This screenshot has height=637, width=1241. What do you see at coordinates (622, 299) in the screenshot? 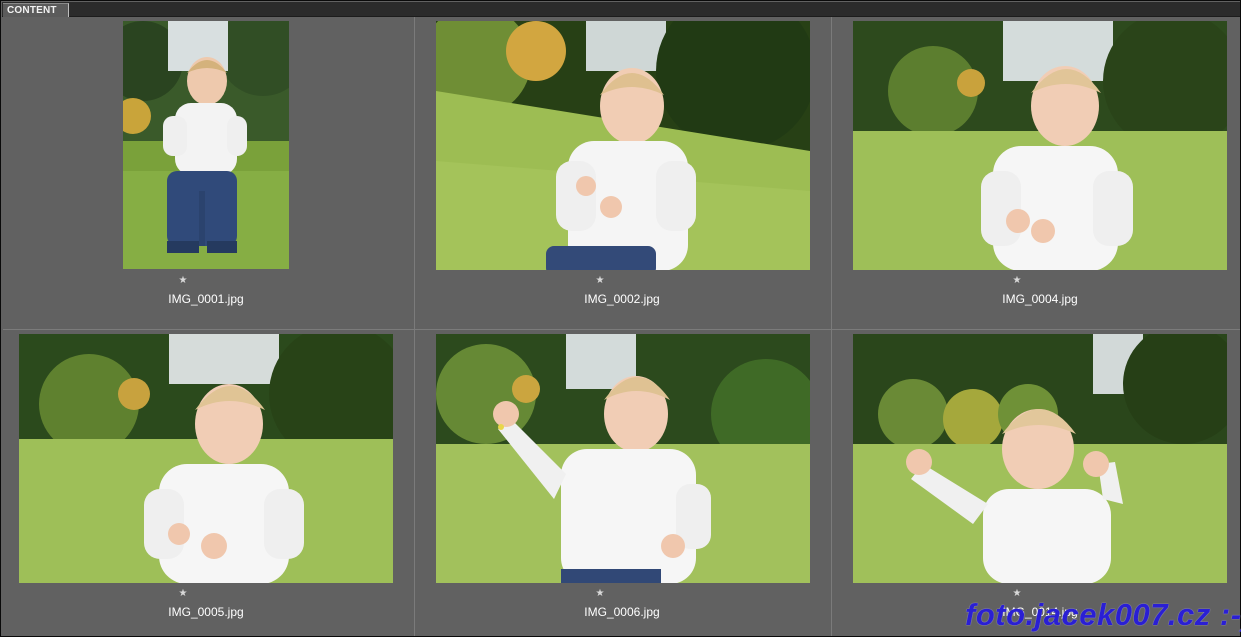
I see `thumbnail-filename: IMG_0002.jpg` at bounding box center [622, 299].